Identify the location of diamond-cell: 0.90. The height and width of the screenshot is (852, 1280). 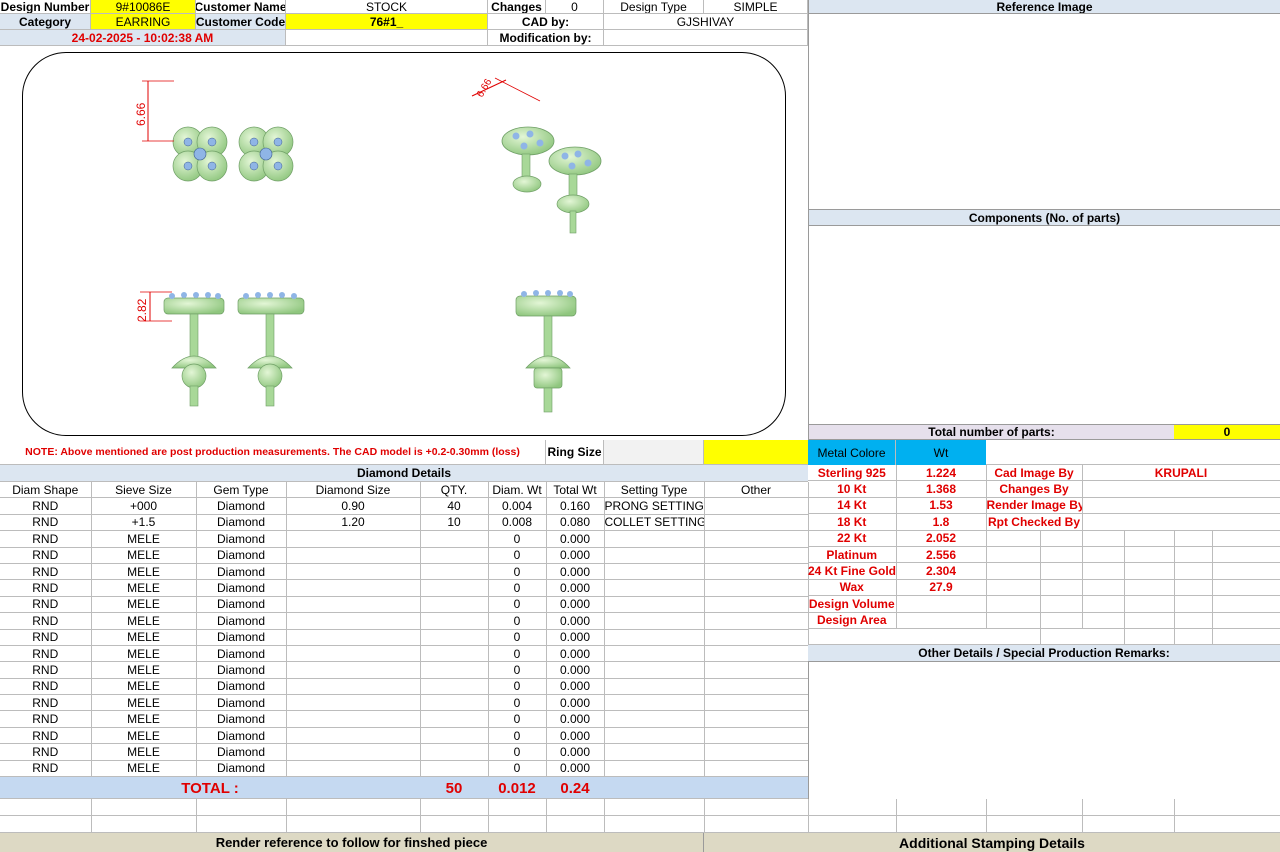
(353, 506).